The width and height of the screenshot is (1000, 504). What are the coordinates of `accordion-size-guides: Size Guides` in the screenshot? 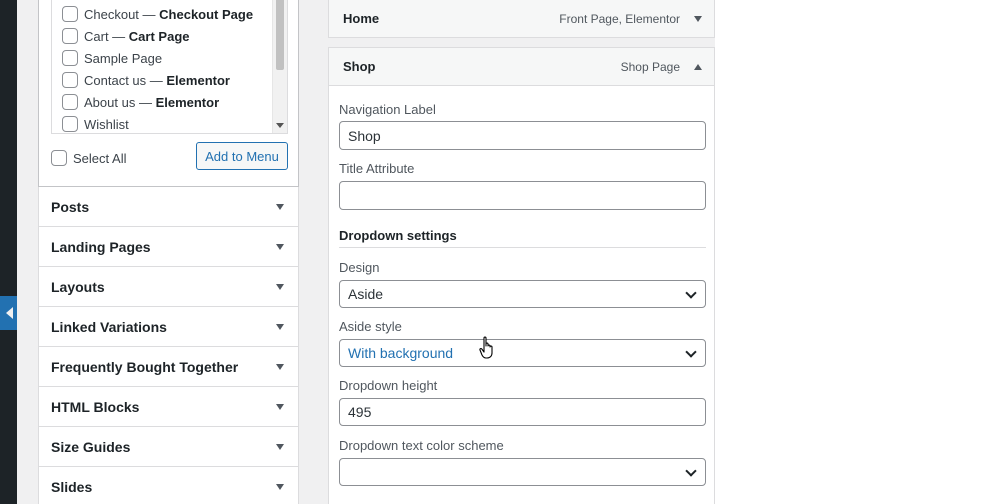 It's located at (168, 447).